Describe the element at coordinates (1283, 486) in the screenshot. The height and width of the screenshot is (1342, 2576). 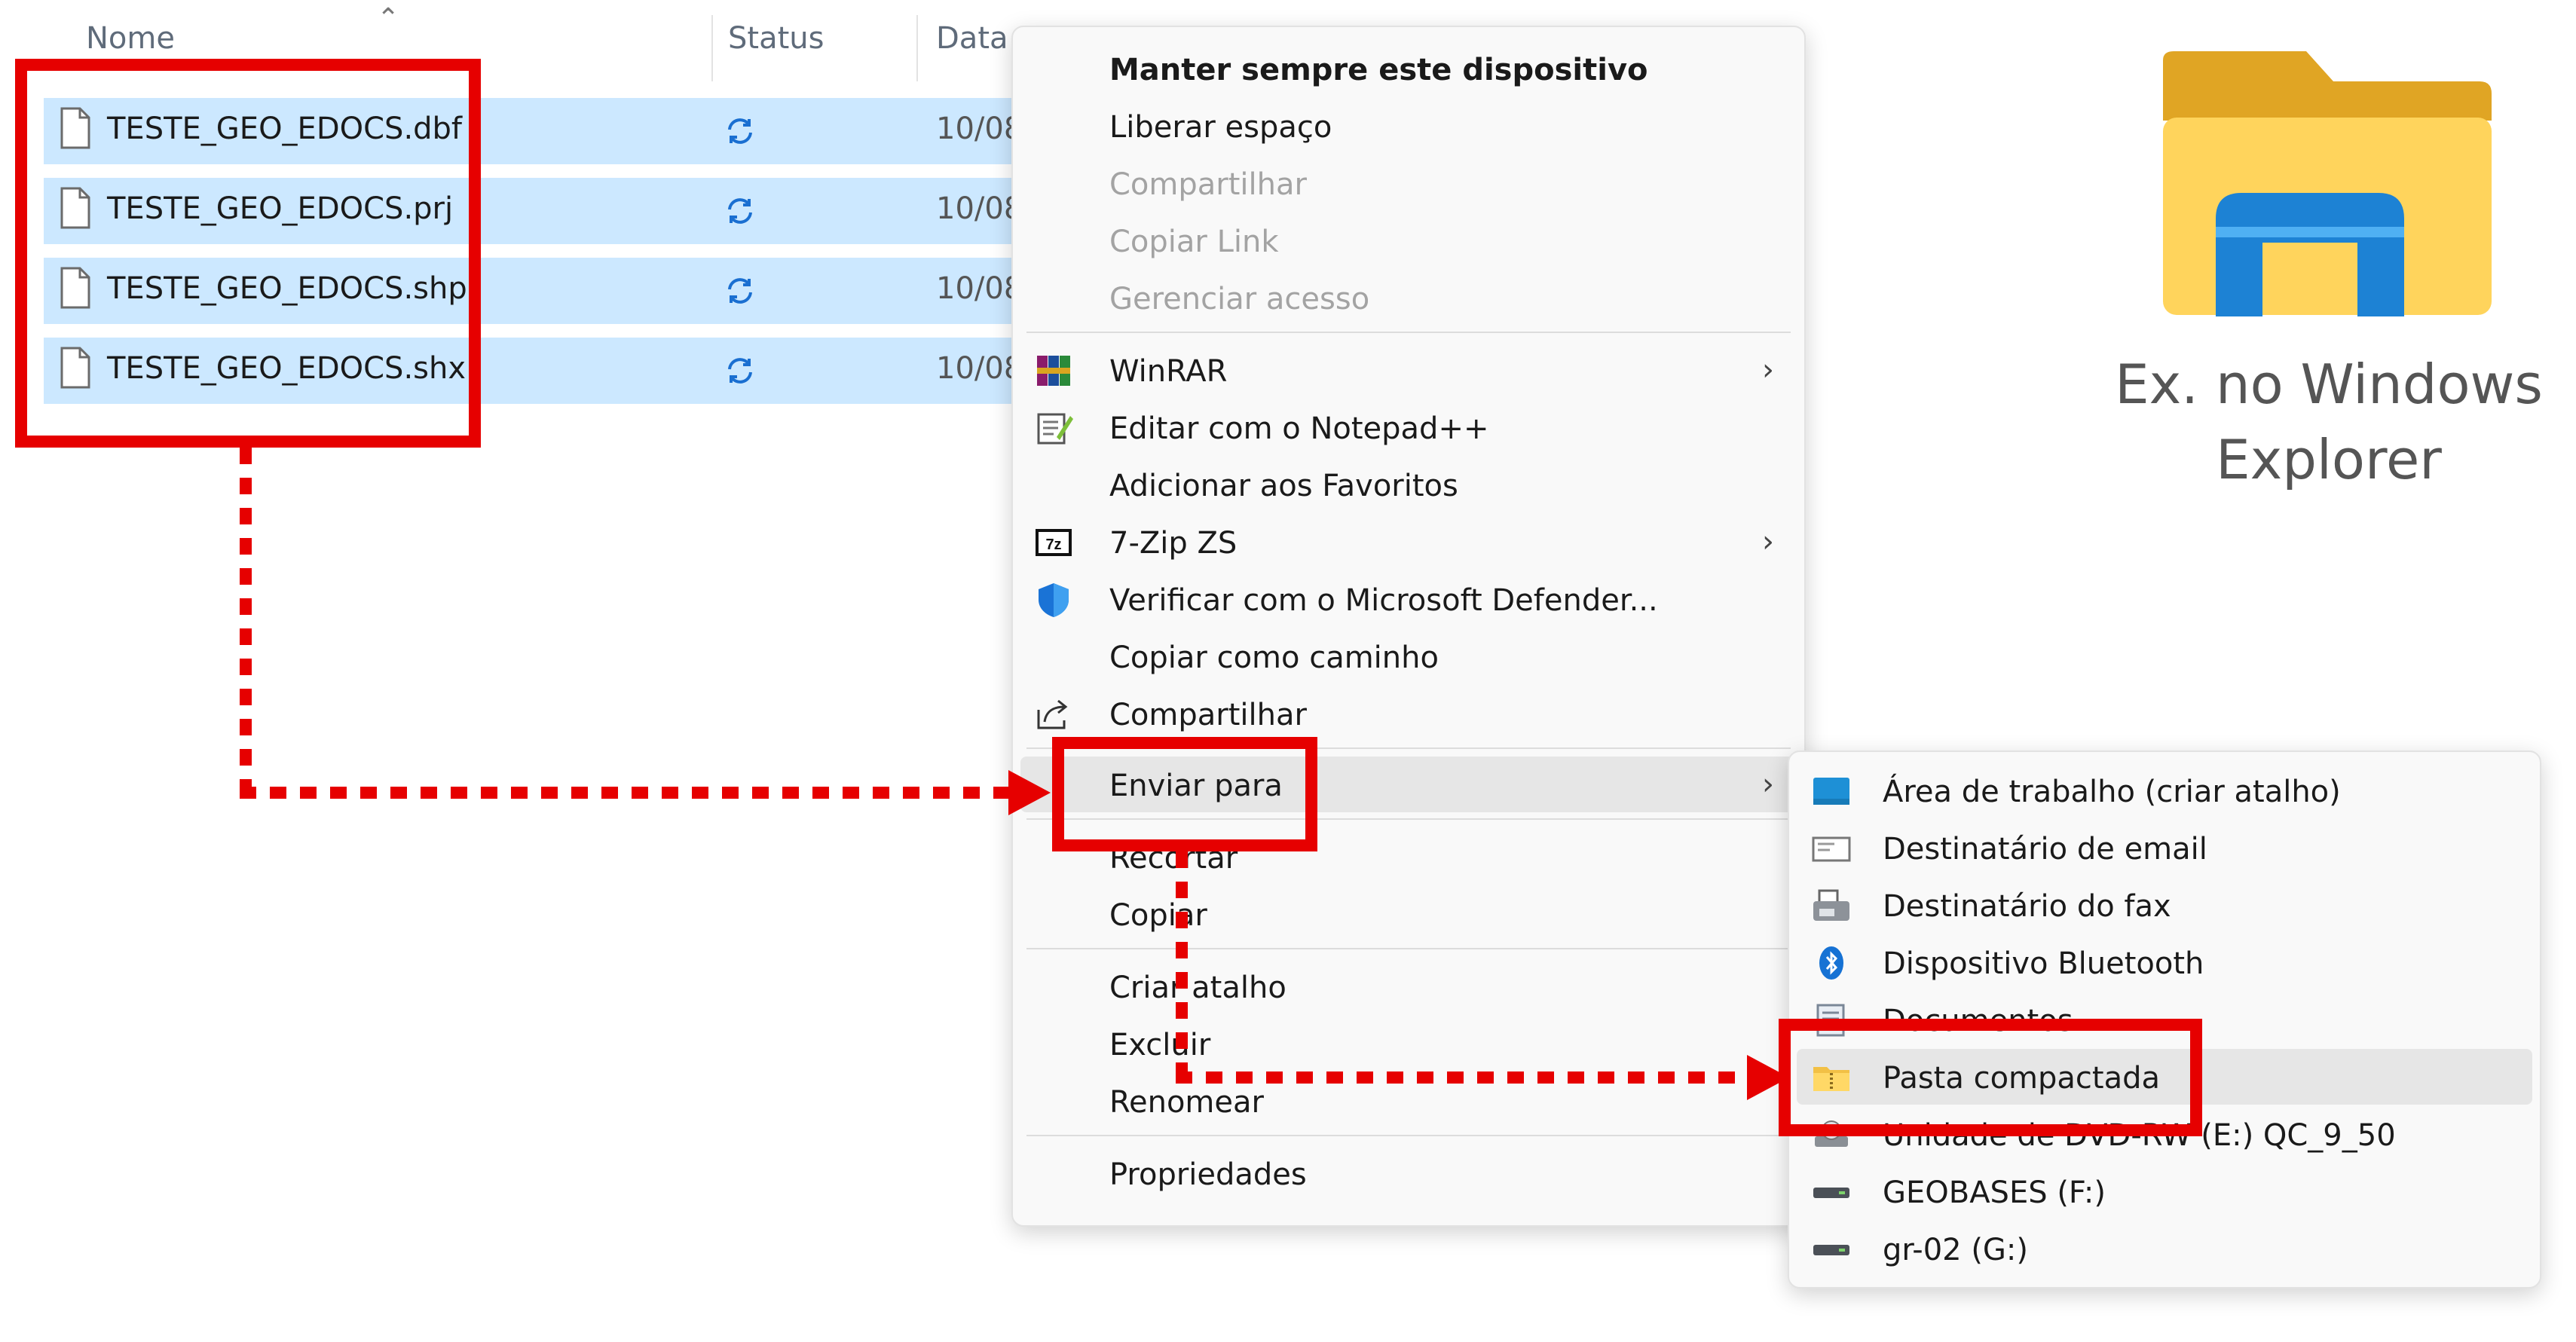
I see `menu-item-label: Adicionar aos Favoritos` at that location.